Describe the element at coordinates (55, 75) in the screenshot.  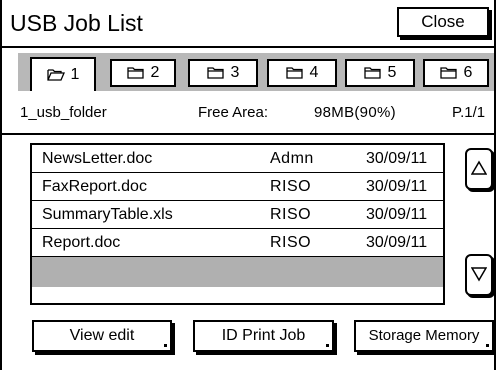
I see `open-folder-icon` at that location.